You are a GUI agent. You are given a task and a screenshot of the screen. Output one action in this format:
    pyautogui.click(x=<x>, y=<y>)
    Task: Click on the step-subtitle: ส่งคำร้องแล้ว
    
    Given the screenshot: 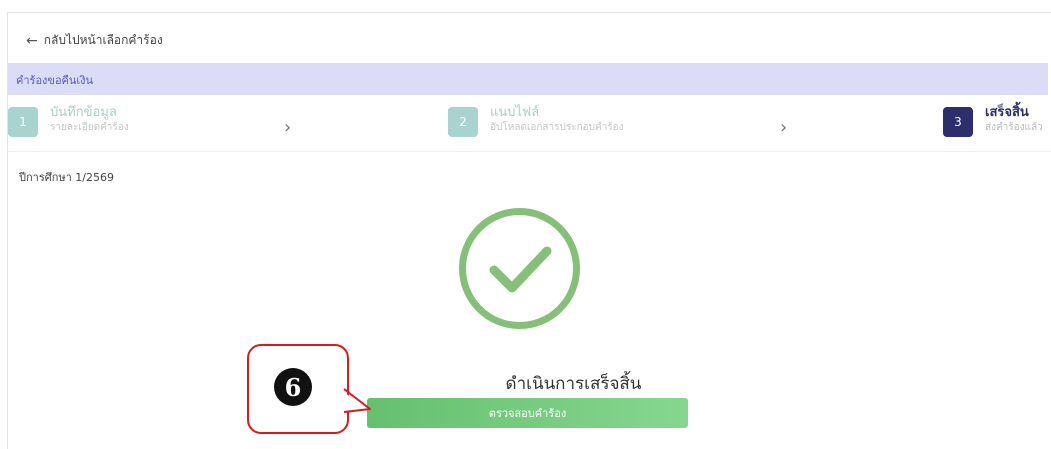 What is the action you would take?
    pyautogui.click(x=1014, y=127)
    